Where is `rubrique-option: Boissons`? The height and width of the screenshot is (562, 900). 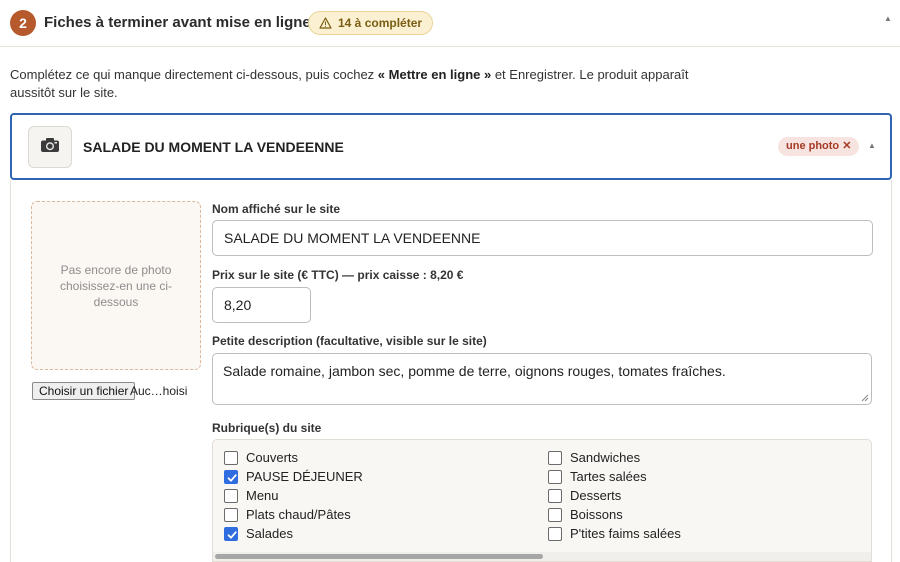 rubrique-option: Boissons is located at coordinates (585, 514).